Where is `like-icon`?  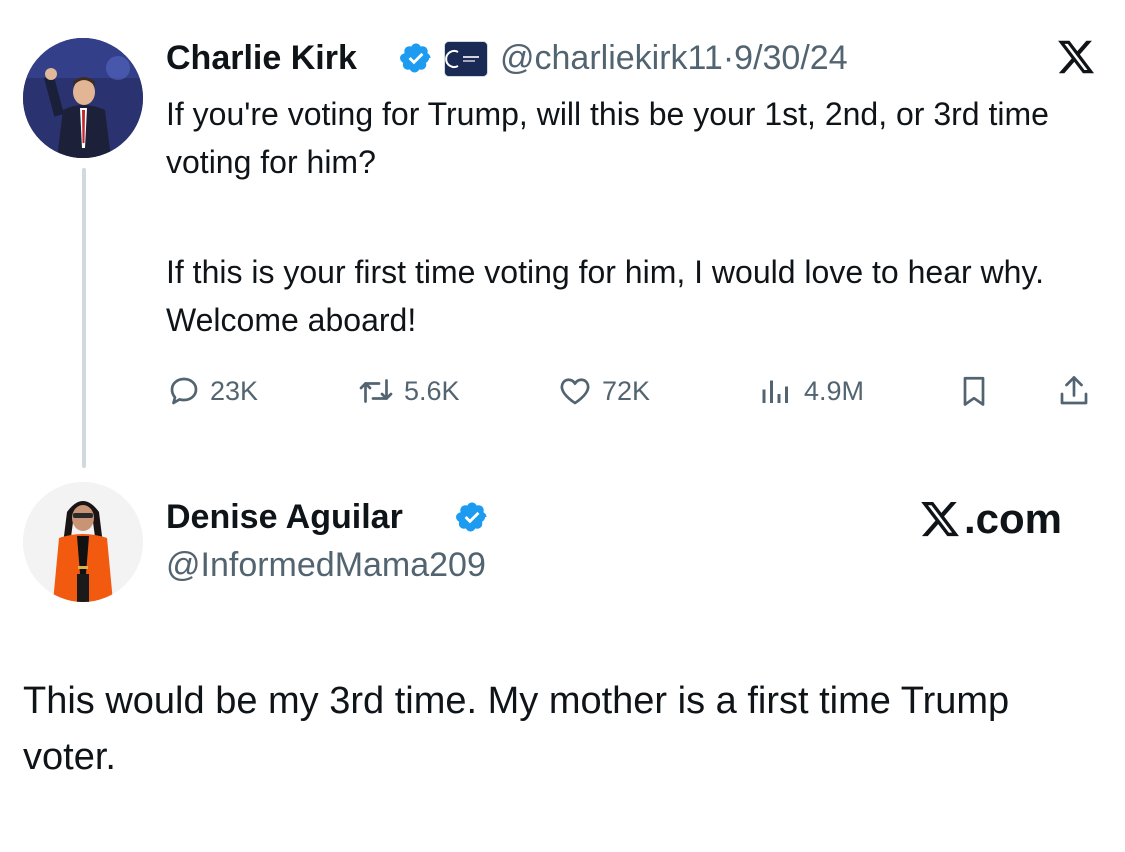
like-icon is located at coordinates (575, 391).